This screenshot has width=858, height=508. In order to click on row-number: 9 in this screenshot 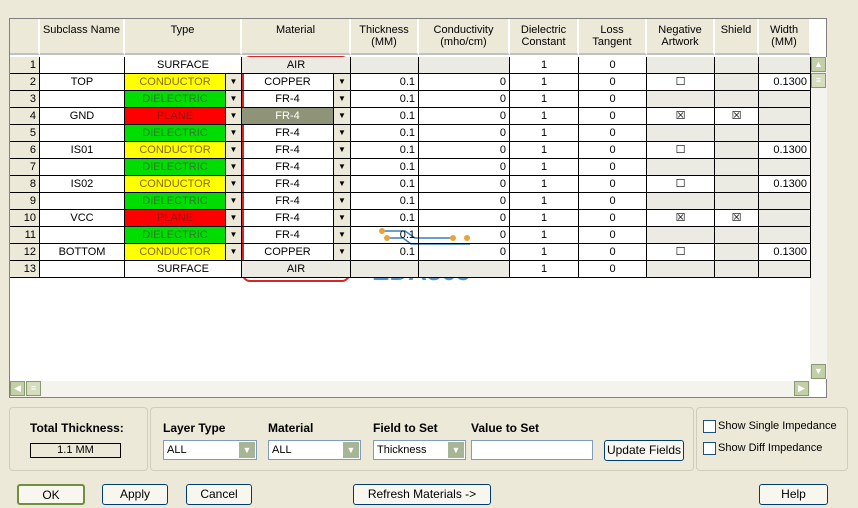, I will do `click(25, 201)`.